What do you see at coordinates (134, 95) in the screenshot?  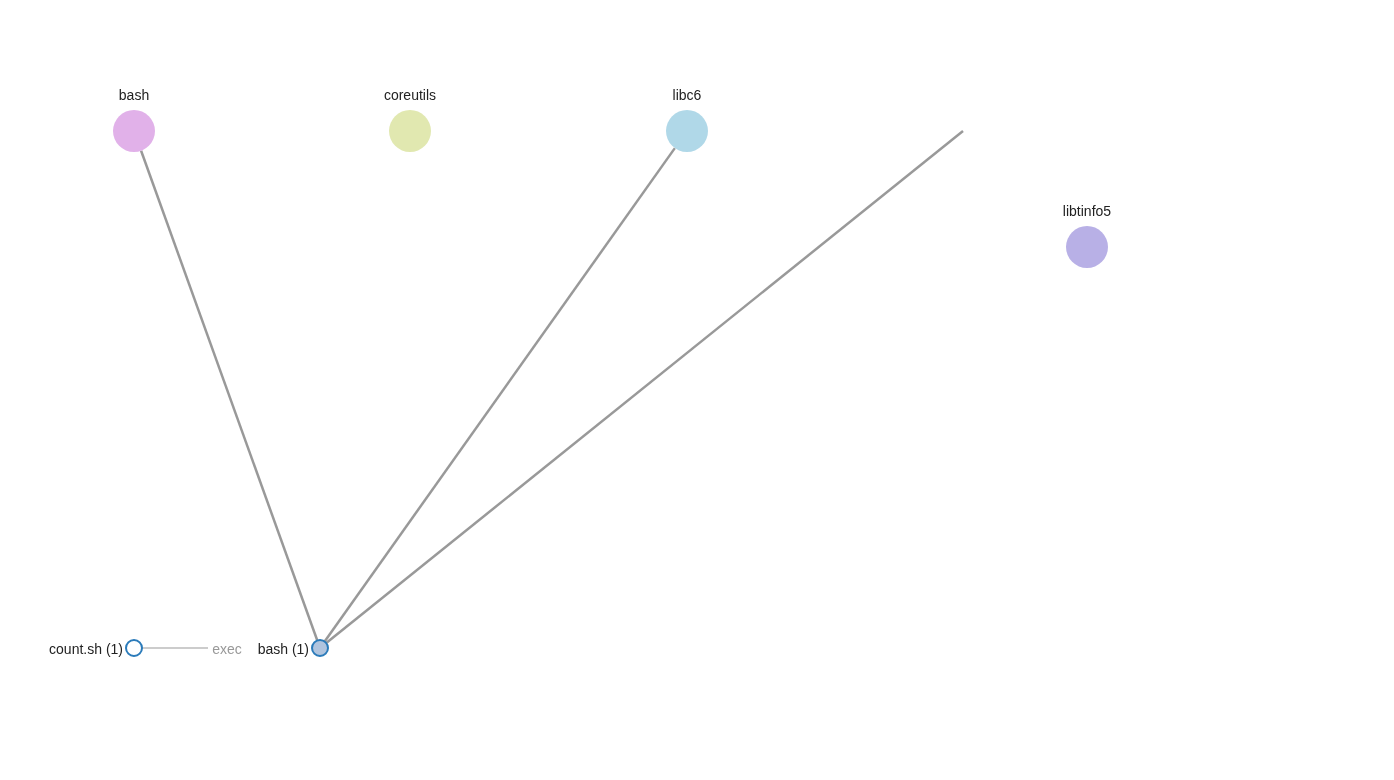 I see `package-label: bash` at bounding box center [134, 95].